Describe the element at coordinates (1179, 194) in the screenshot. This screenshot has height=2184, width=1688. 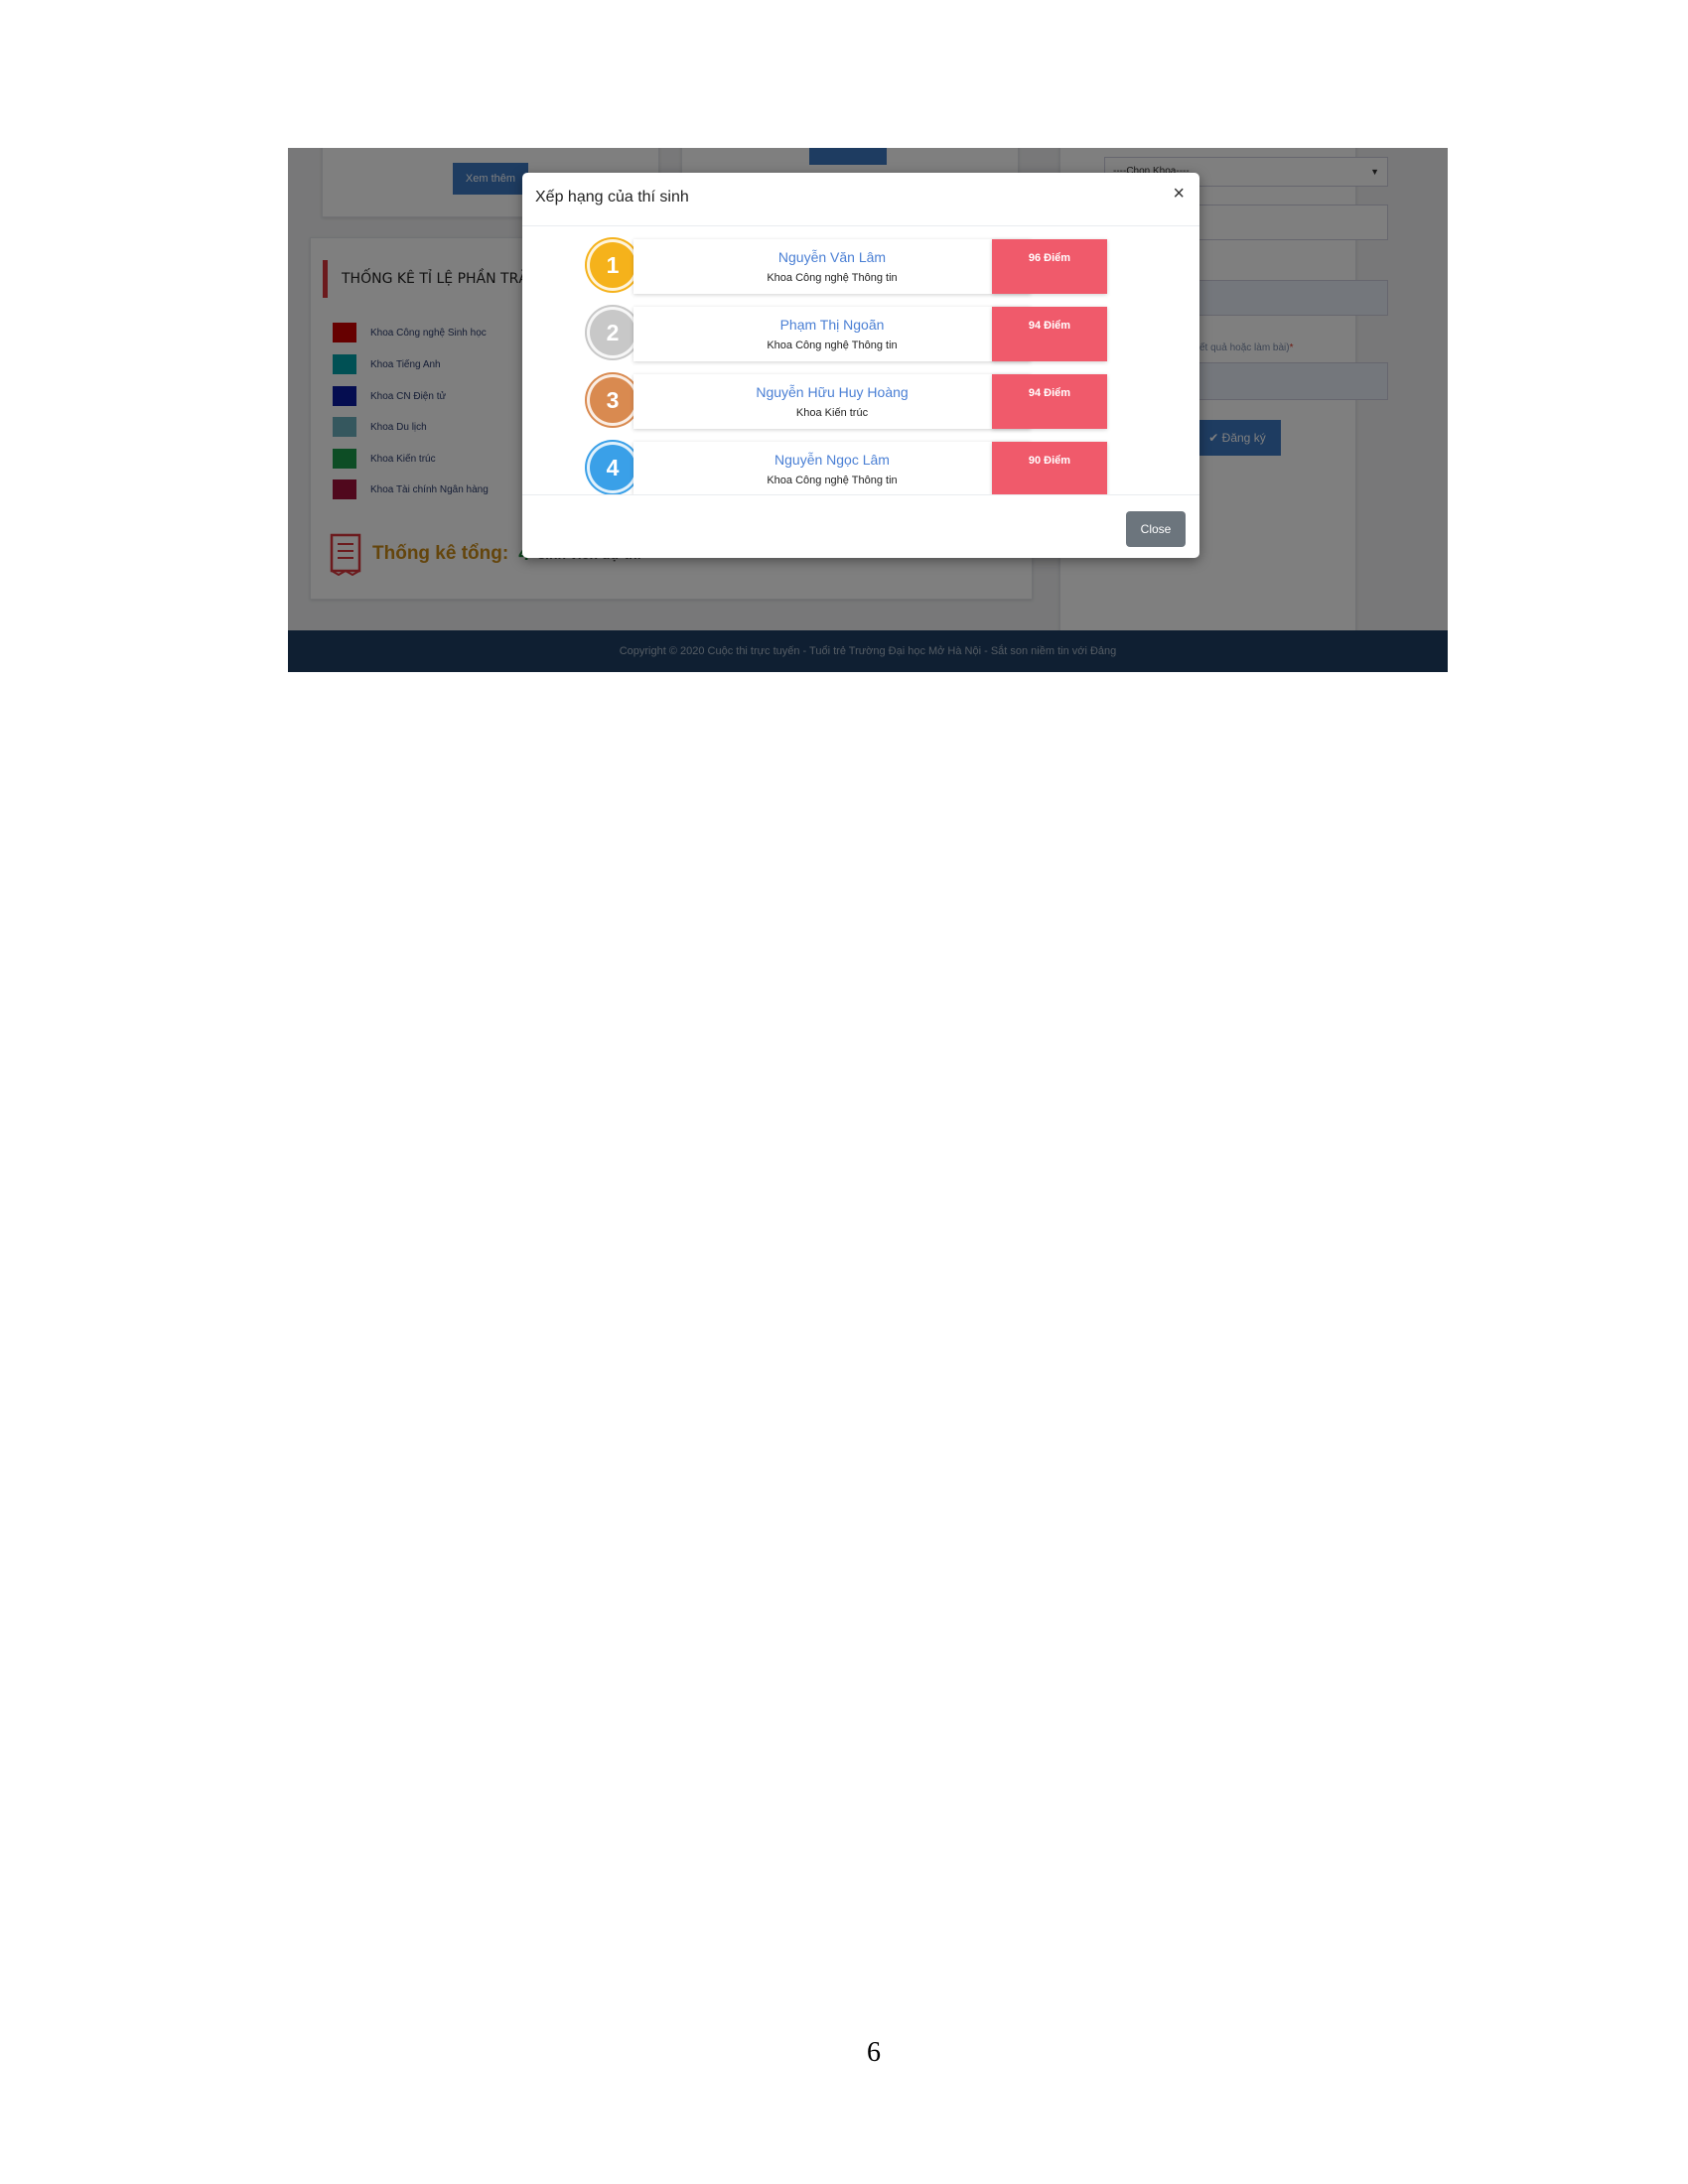
I see `close-icon: ×` at that location.